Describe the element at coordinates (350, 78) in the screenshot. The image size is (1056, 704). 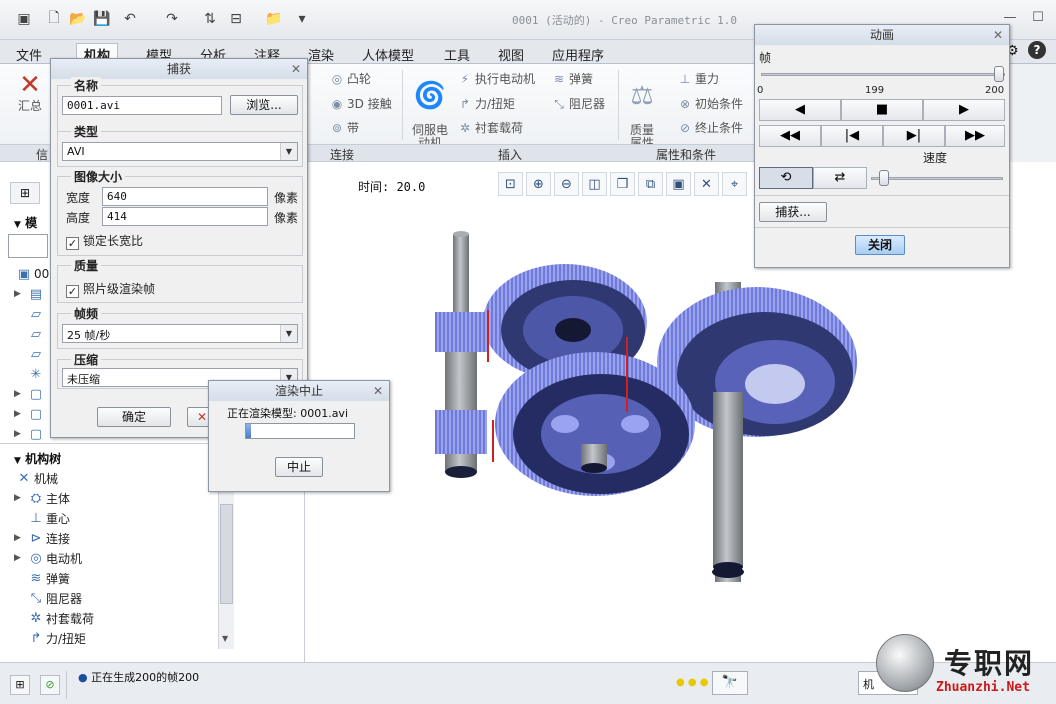
I see `cam-button: ◎ 凸轮` at that location.